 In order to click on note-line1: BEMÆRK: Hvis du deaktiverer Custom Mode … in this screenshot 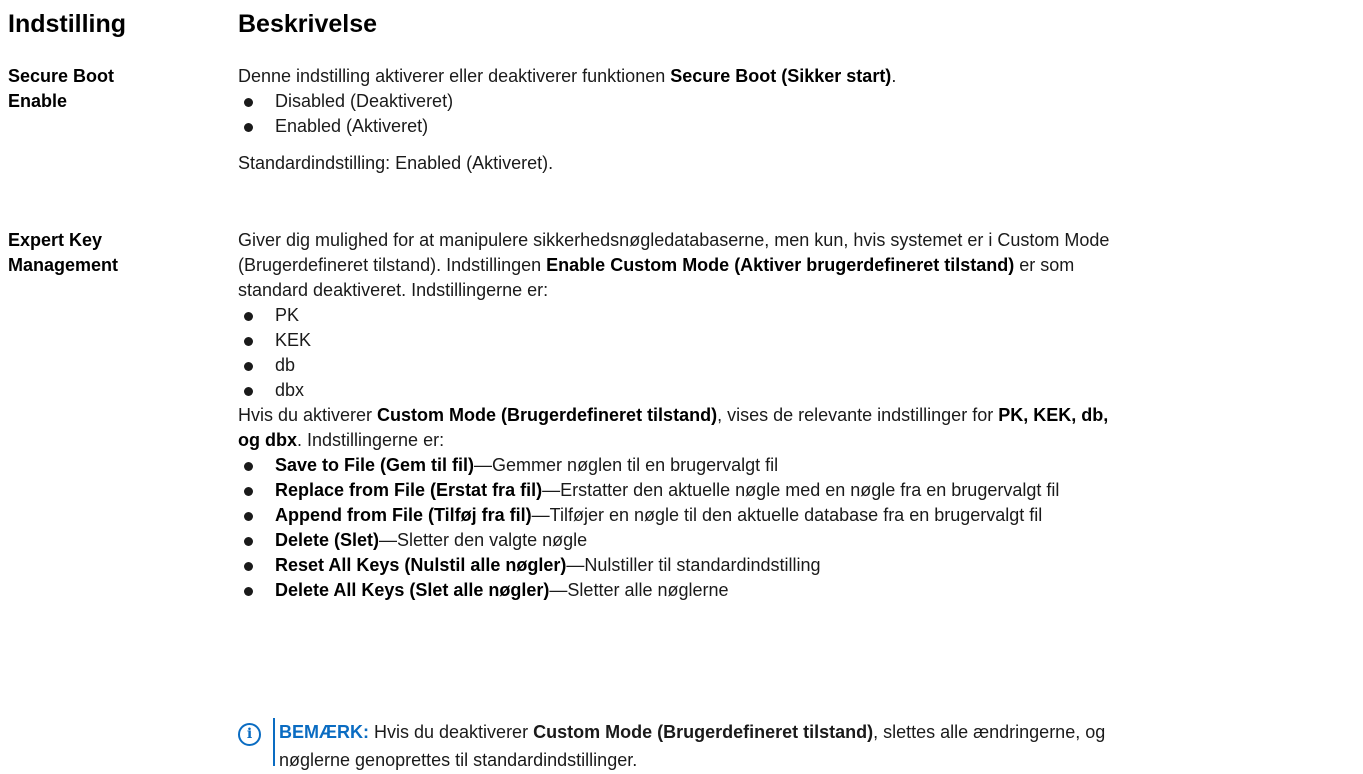, I will do `click(692, 732)`.